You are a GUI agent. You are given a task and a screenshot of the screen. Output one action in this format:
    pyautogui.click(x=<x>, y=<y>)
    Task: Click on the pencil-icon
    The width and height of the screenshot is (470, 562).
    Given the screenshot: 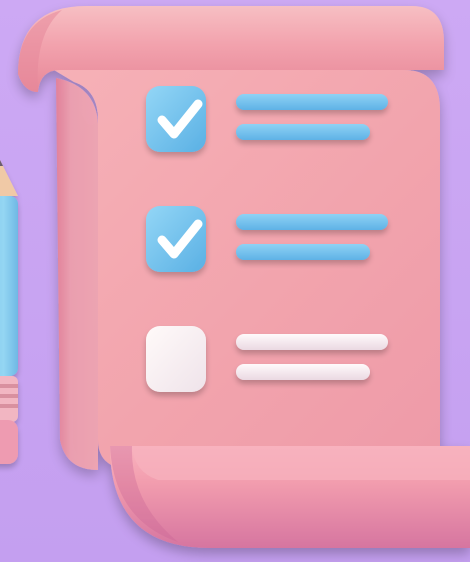 What is the action you would take?
    pyautogui.click(x=9, y=312)
    